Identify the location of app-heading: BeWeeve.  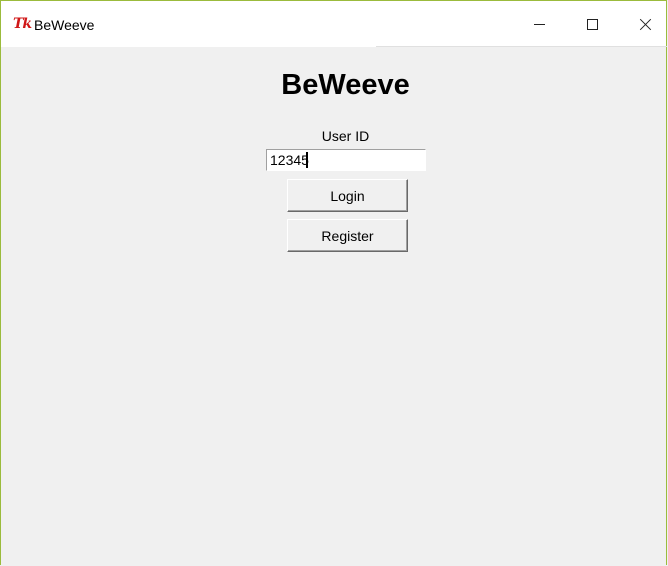
(345, 85).